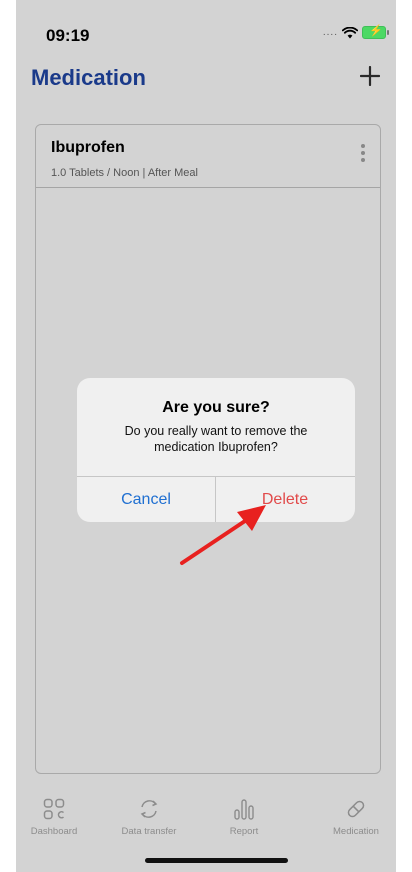  Describe the element at coordinates (285, 499) in the screenshot. I see `delete-button: Delete` at that location.